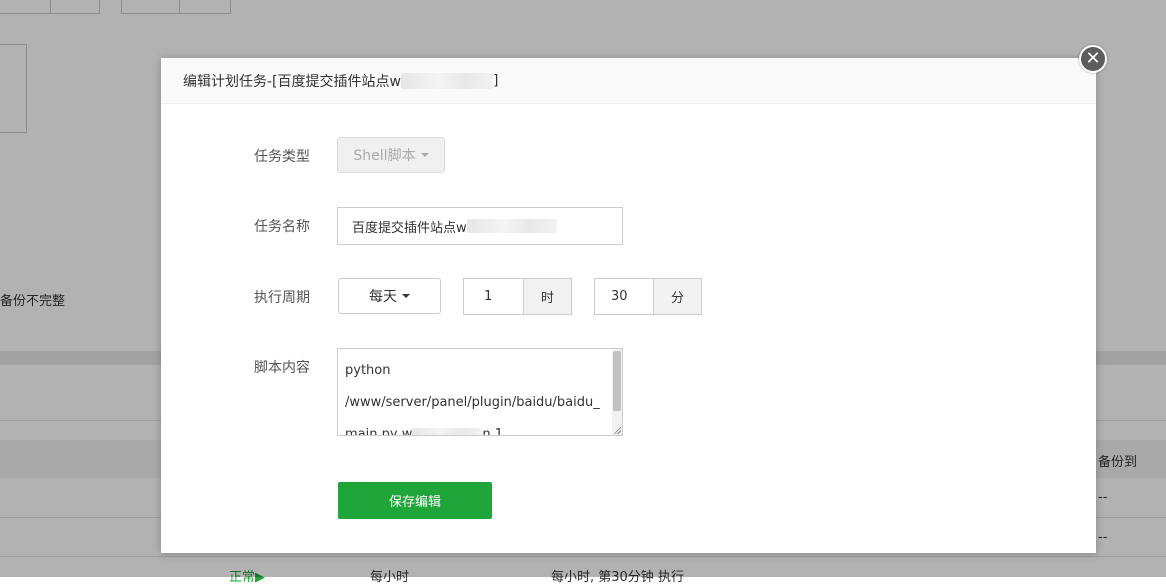 This screenshot has width=1166, height=585. Describe the element at coordinates (282, 368) in the screenshot. I see `script-label: 脚本内容` at that location.